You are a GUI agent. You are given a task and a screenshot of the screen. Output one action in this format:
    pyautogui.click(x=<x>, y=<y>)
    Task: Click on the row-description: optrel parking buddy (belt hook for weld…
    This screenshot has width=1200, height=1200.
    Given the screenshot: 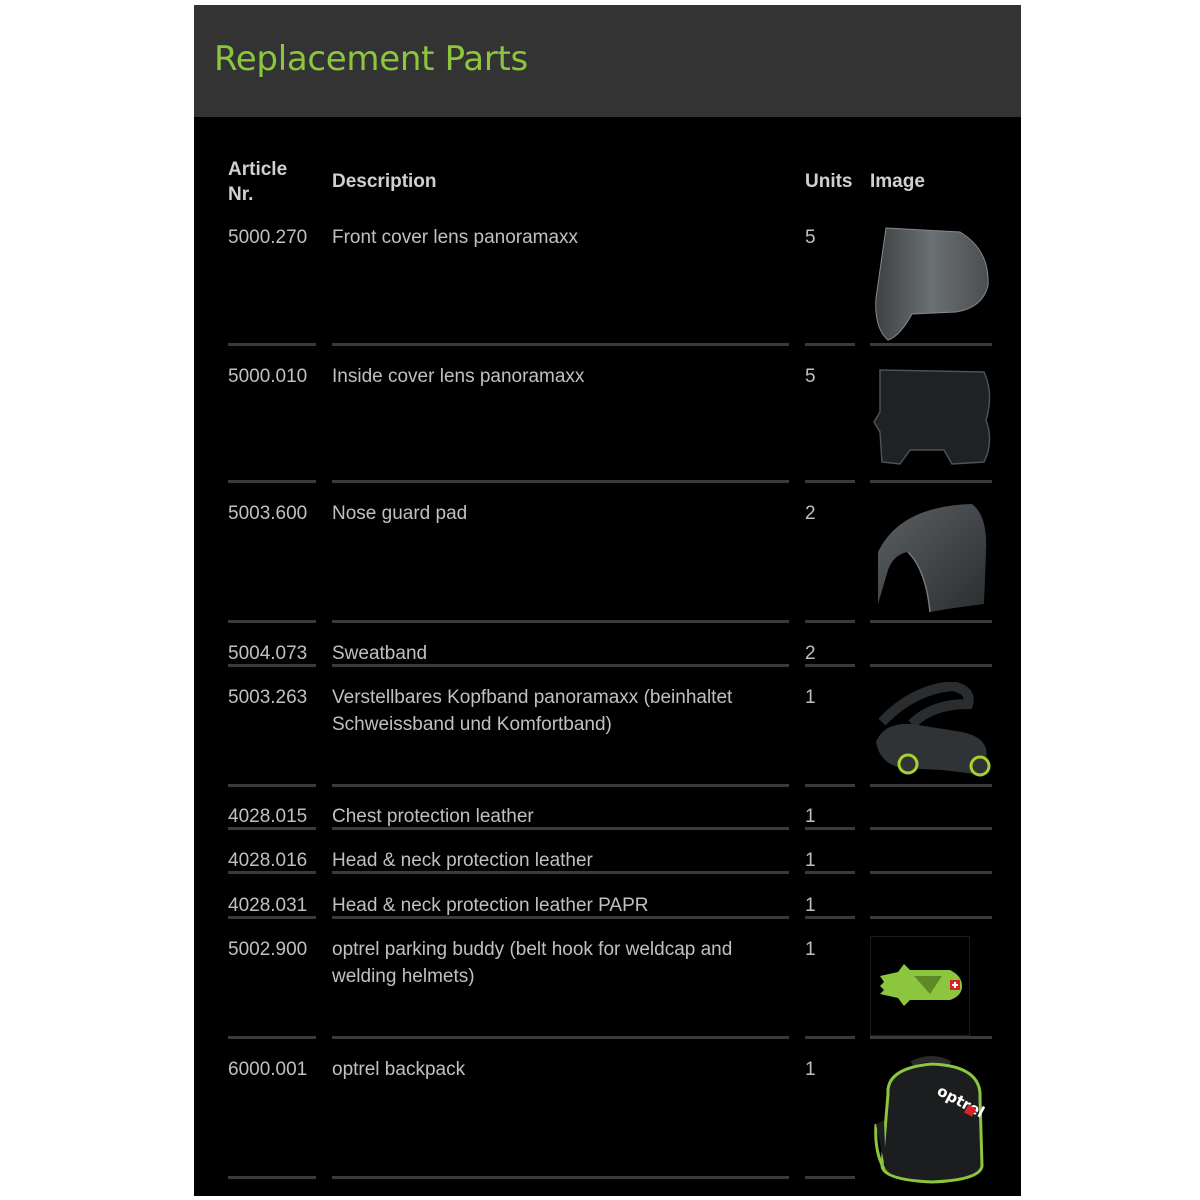 What is the action you would take?
    pyautogui.click(x=532, y=949)
    